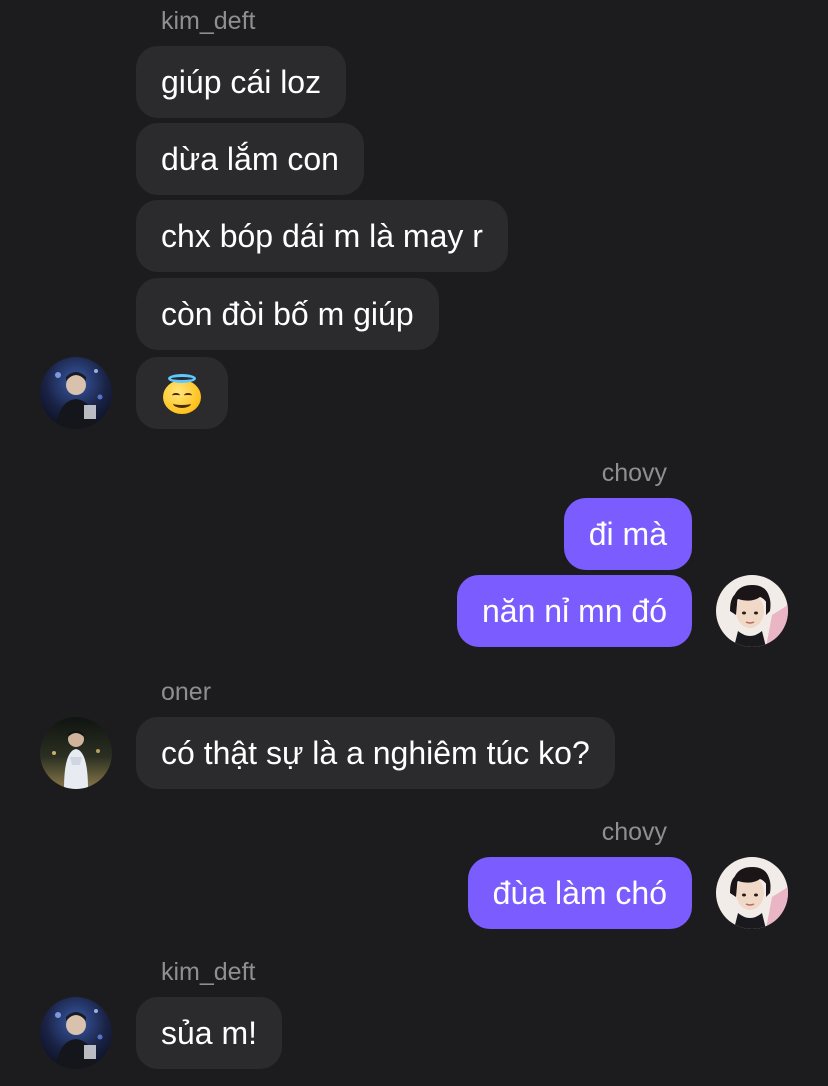 The height and width of the screenshot is (1086, 828). I want to click on sender-name: oner, so click(186, 692).